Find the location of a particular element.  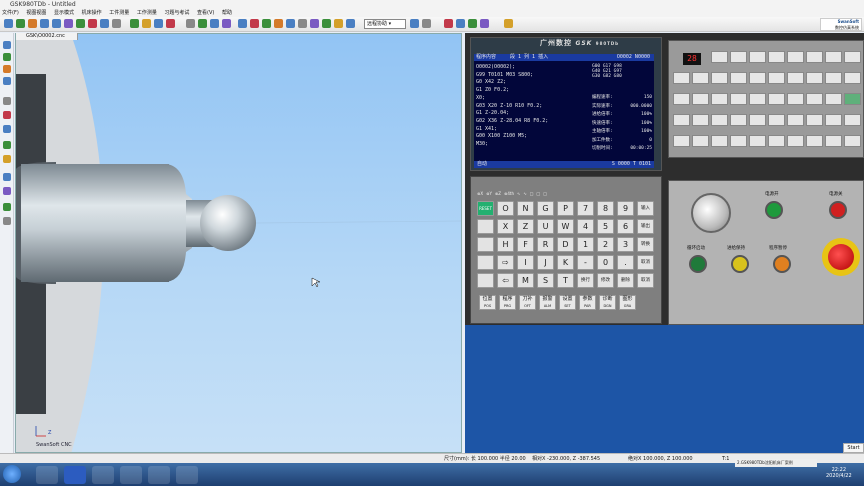

new-icon is located at coordinates (8, 23).